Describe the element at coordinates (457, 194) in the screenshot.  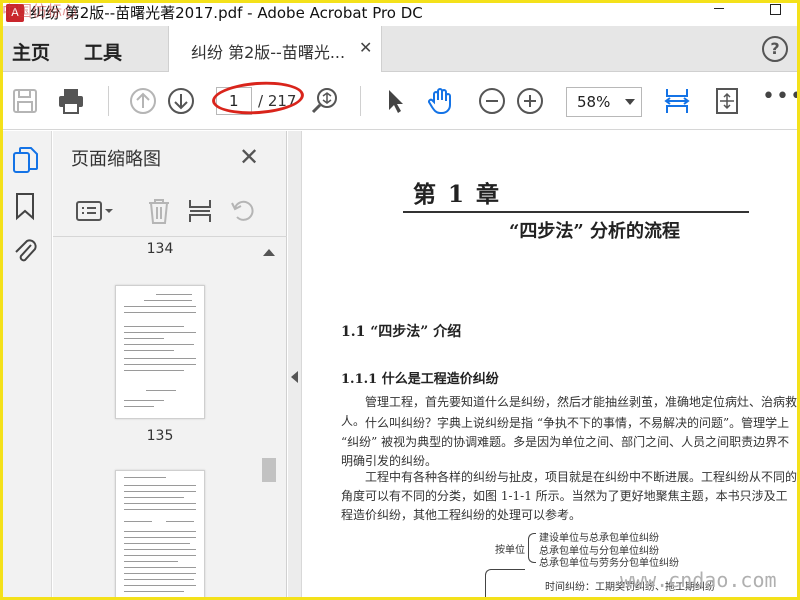
I see `chapter-number: 第 1 章` at that location.